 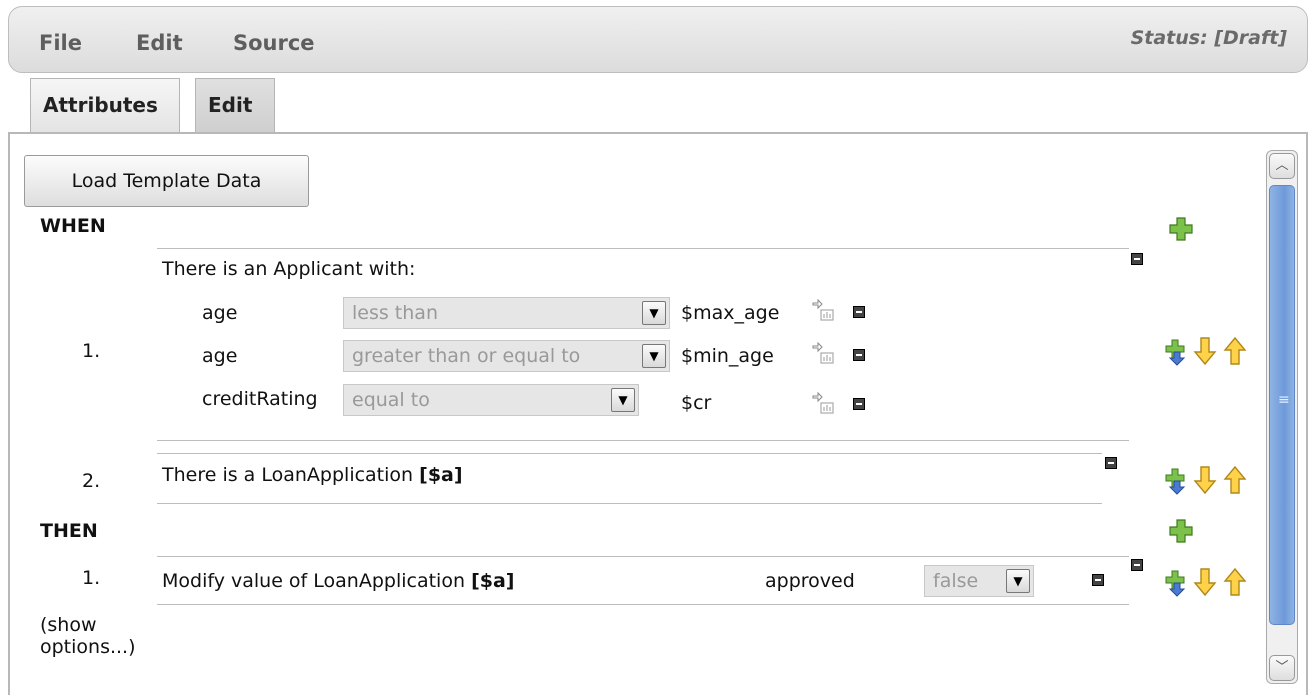 I want to click on field-value: $min_age, so click(x=727, y=356).